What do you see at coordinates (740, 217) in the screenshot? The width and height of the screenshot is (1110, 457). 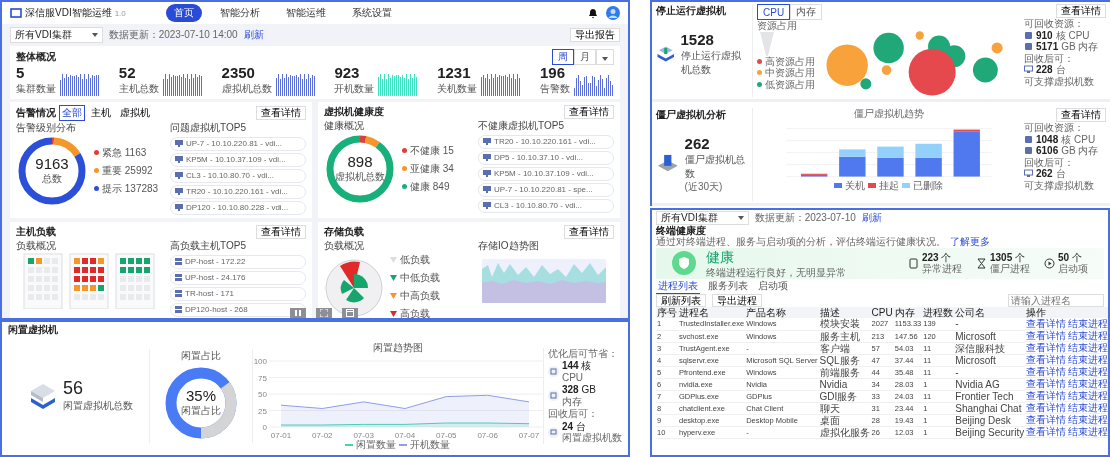 I see `caret-icon` at bounding box center [740, 217].